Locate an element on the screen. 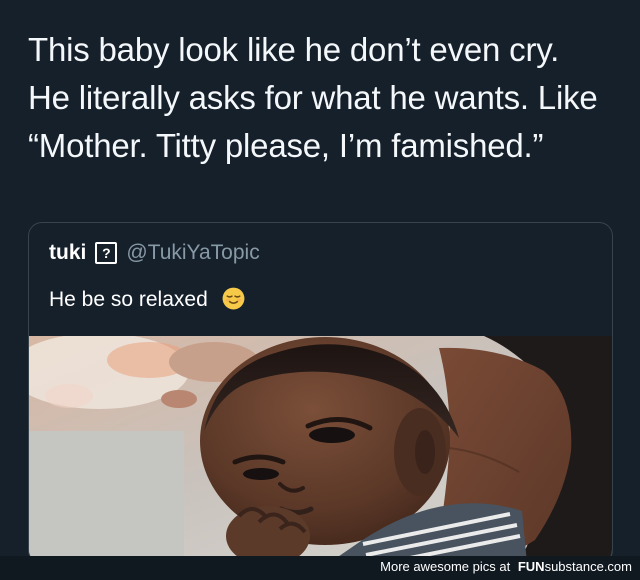  quoted-tweet-text-value: He be so relaxed is located at coordinates (128, 299).